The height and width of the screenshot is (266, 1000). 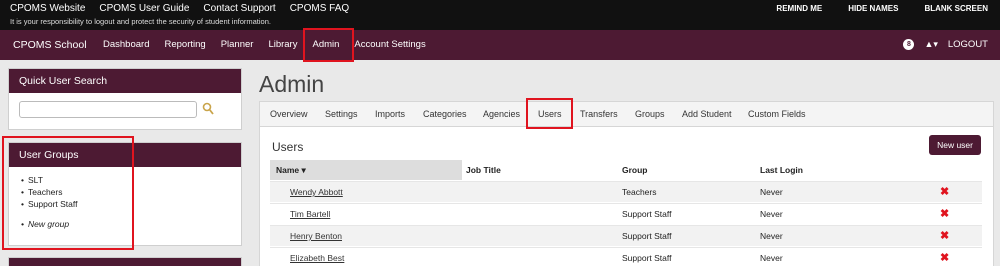 What do you see at coordinates (237, 44) in the screenshot?
I see `nav-planner: Planner` at bounding box center [237, 44].